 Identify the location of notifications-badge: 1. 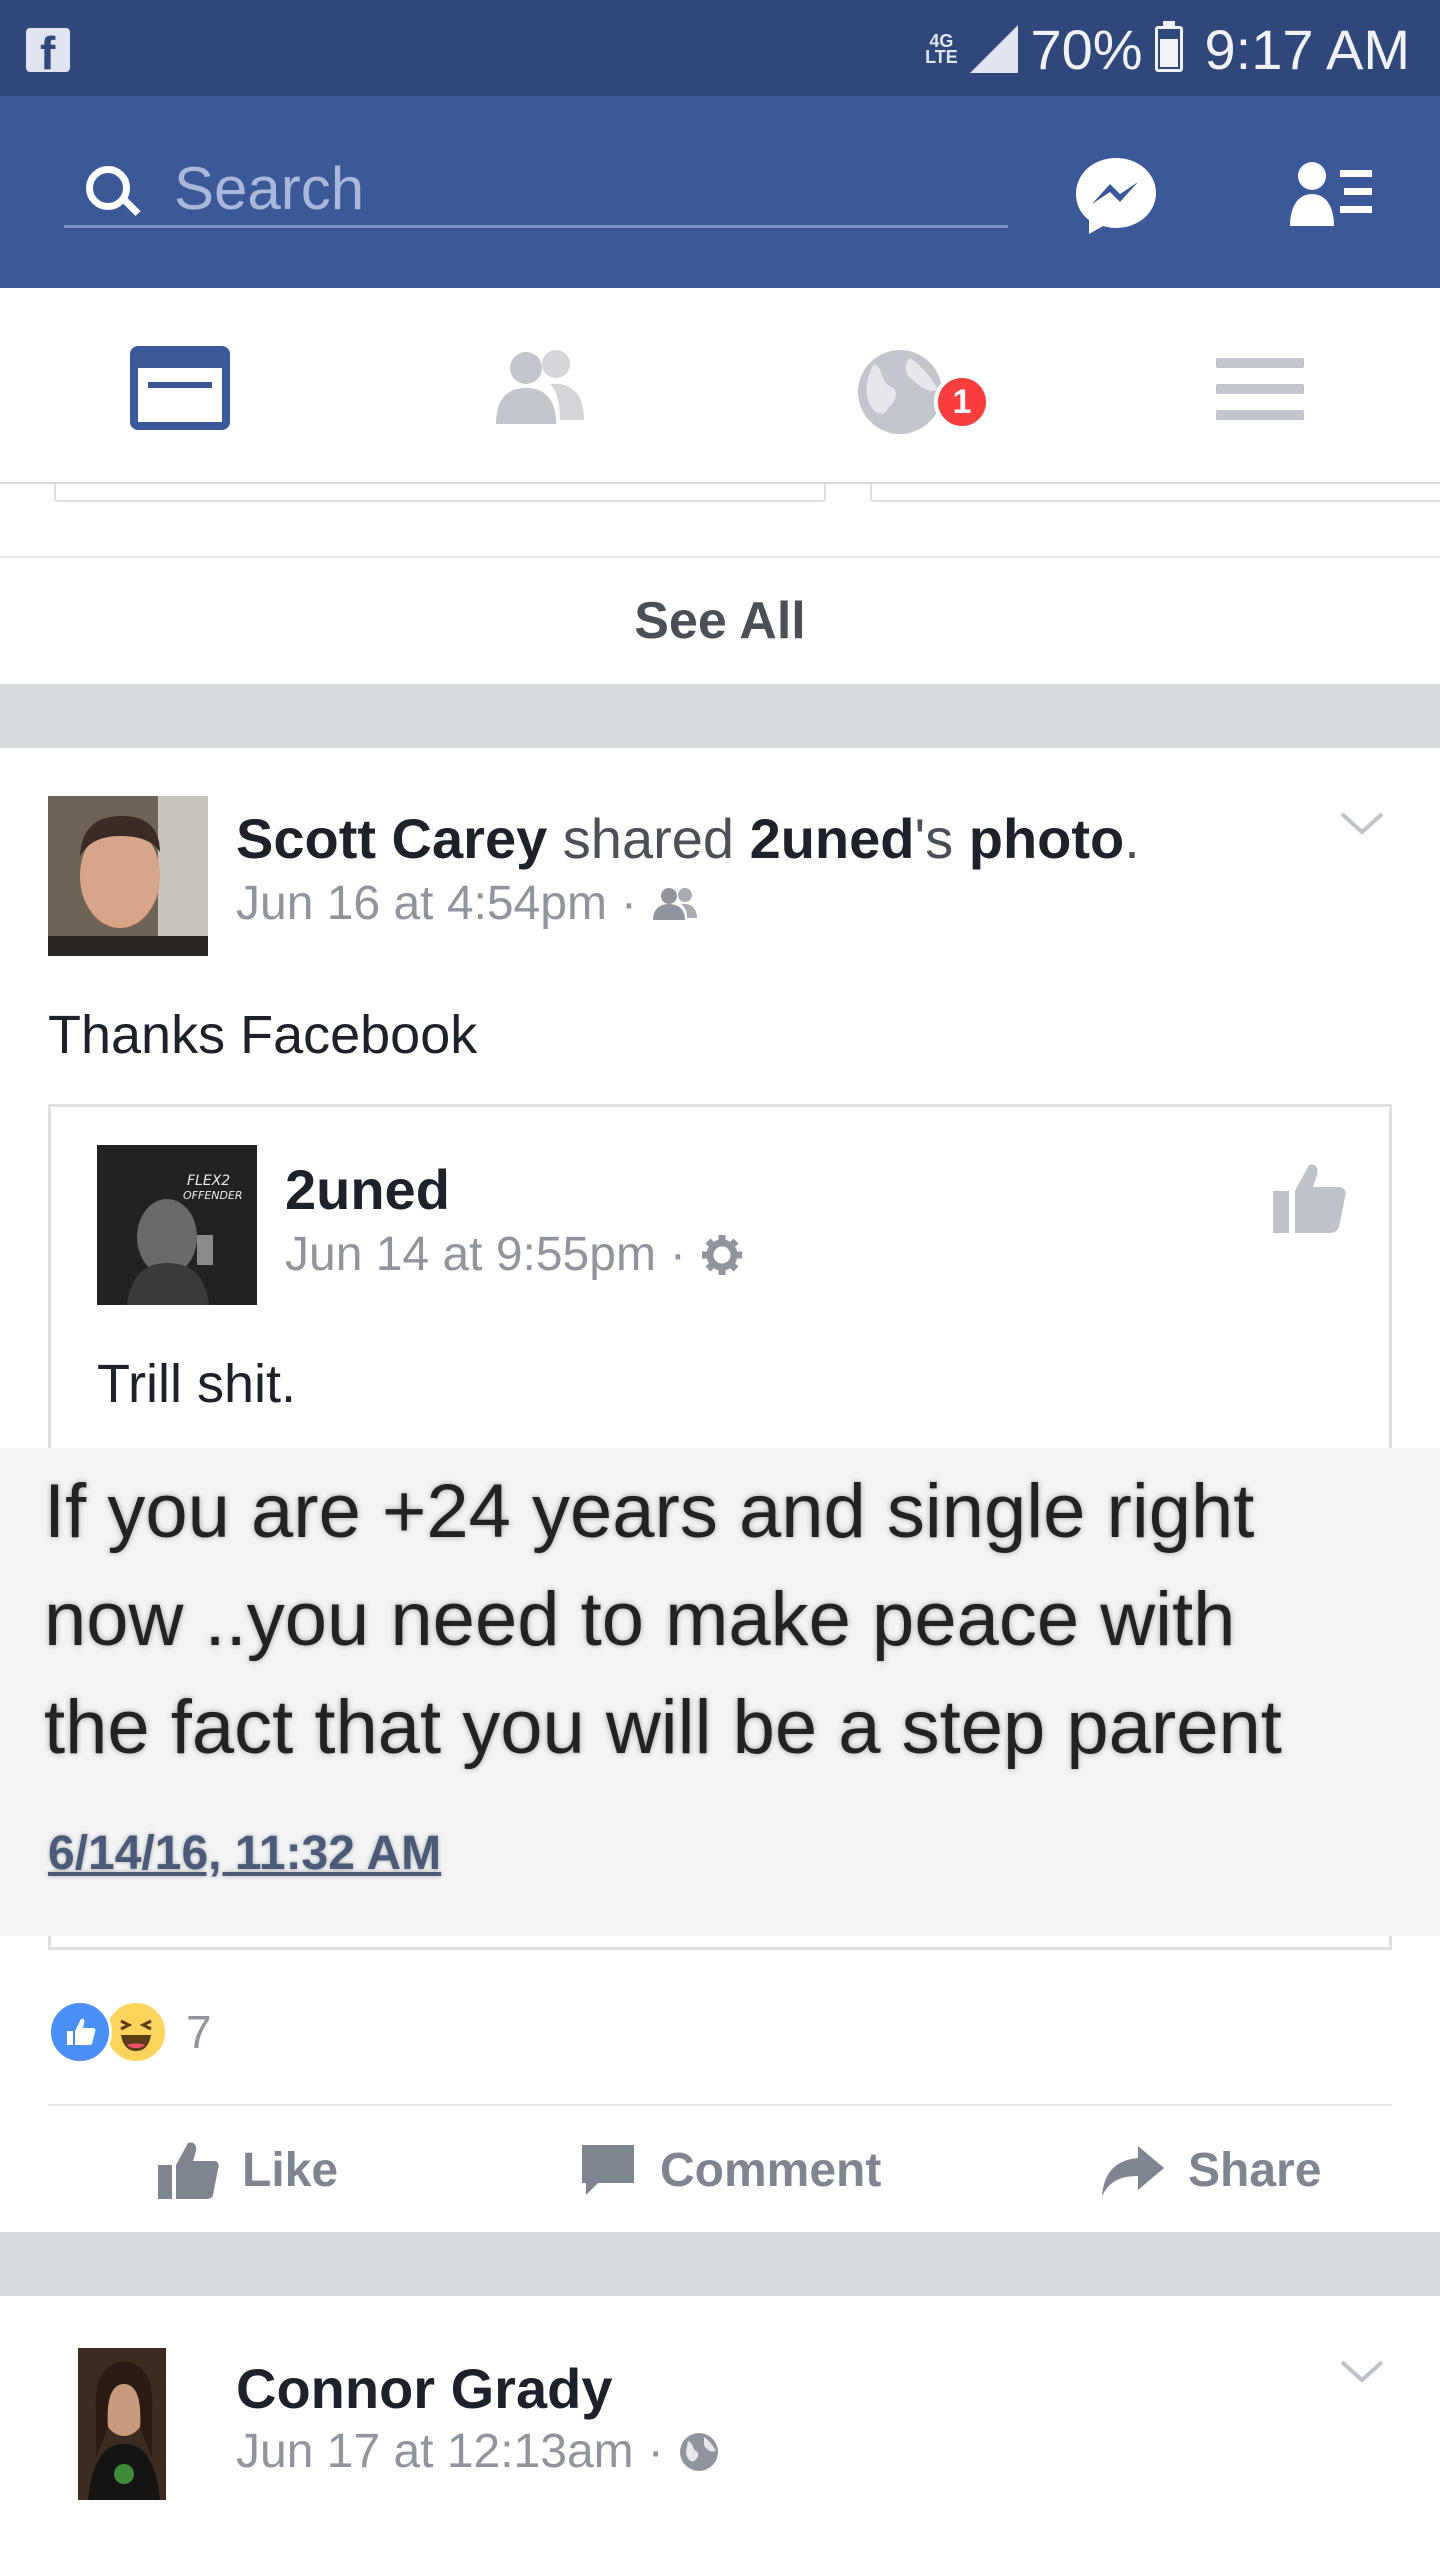
(962, 402).